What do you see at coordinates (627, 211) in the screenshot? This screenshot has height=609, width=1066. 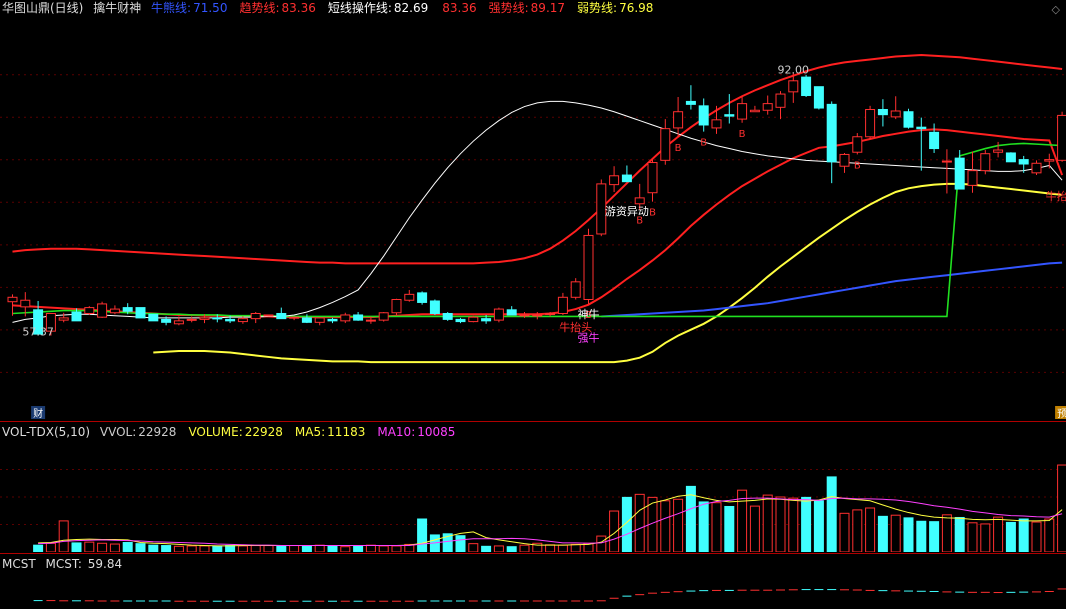 I see `chart-annotation: 游资异动` at bounding box center [627, 211].